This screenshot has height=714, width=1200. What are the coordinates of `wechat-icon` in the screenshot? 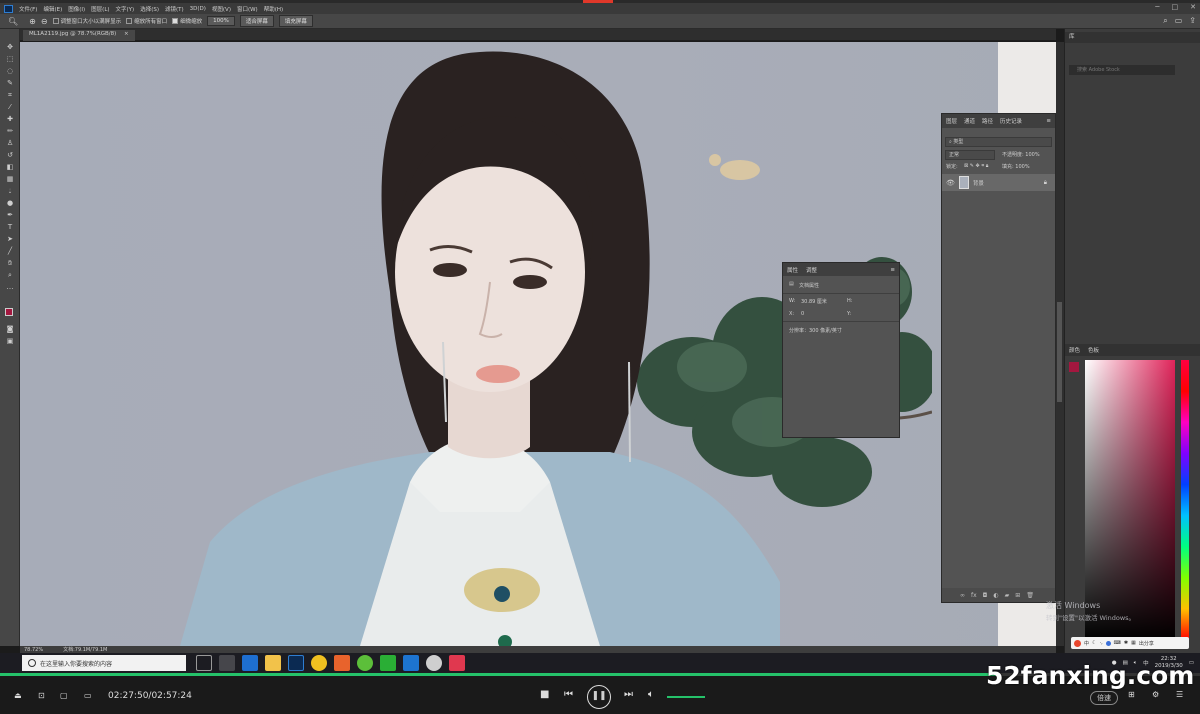 It's located at (388, 663).